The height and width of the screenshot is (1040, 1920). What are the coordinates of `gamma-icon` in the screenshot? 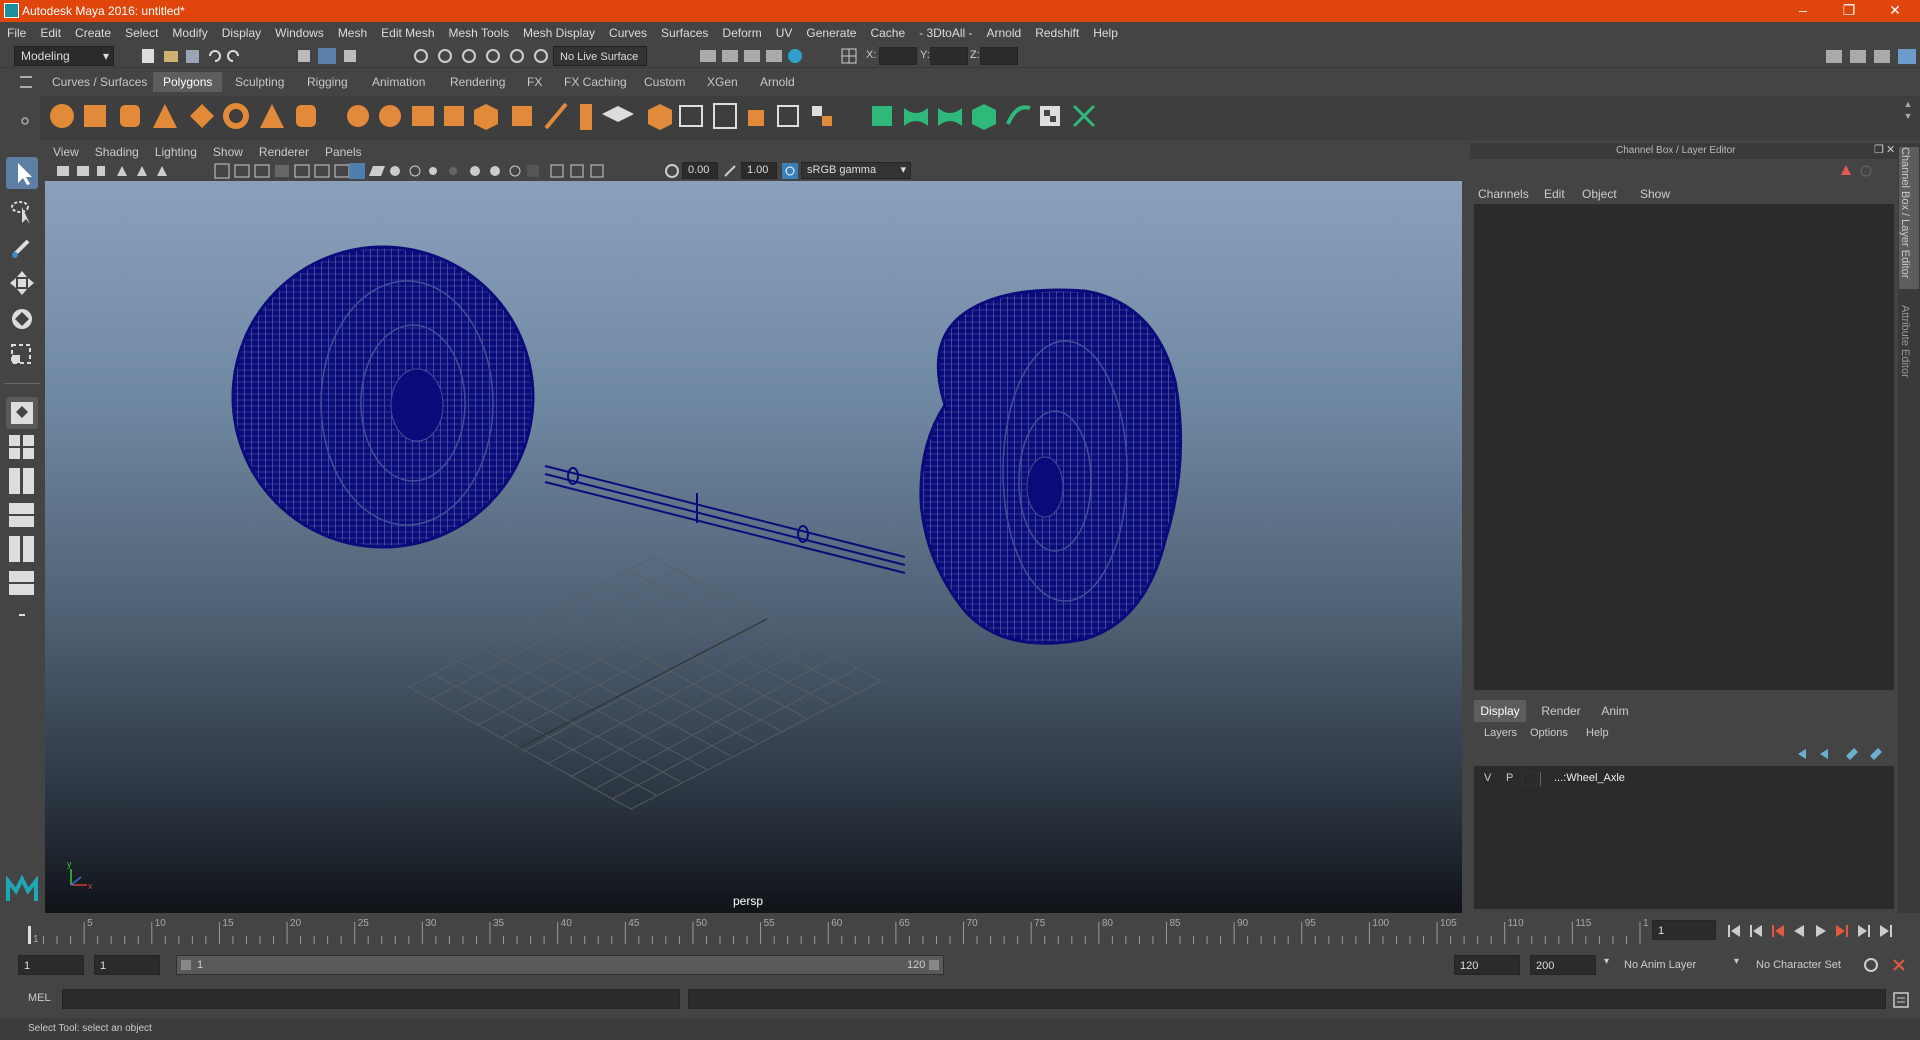 It's located at (730, 171).